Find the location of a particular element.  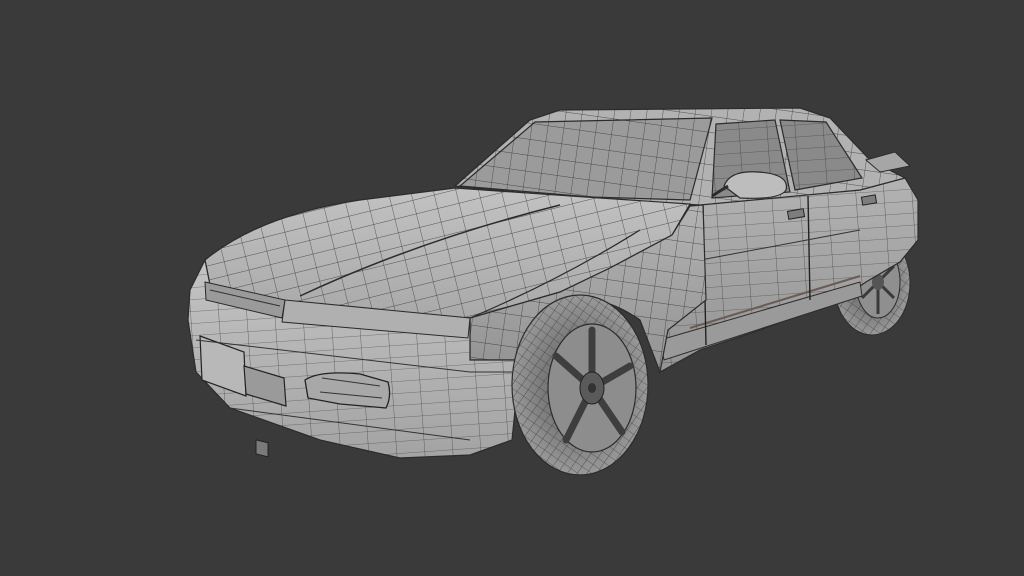

front-wheel is located at coordinates (580, 385).